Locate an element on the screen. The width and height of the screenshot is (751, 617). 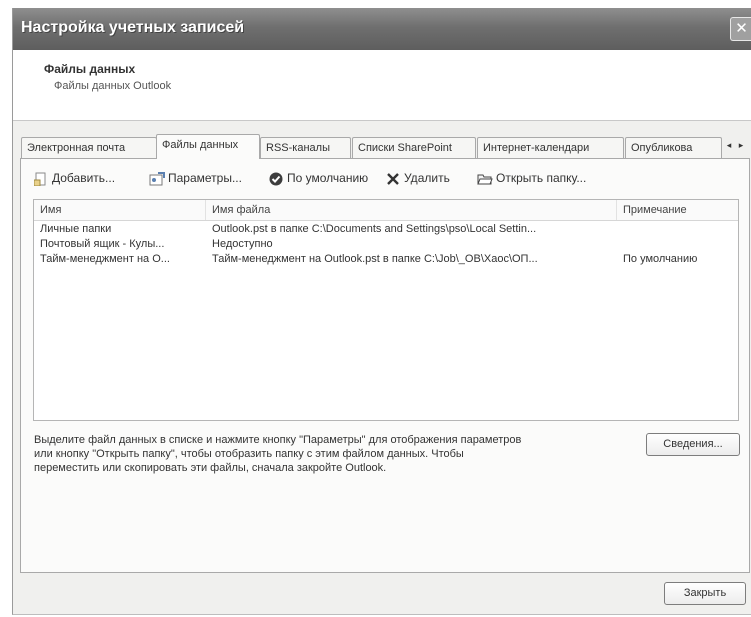
open-folder-icon is located at coordinates (485, 179).